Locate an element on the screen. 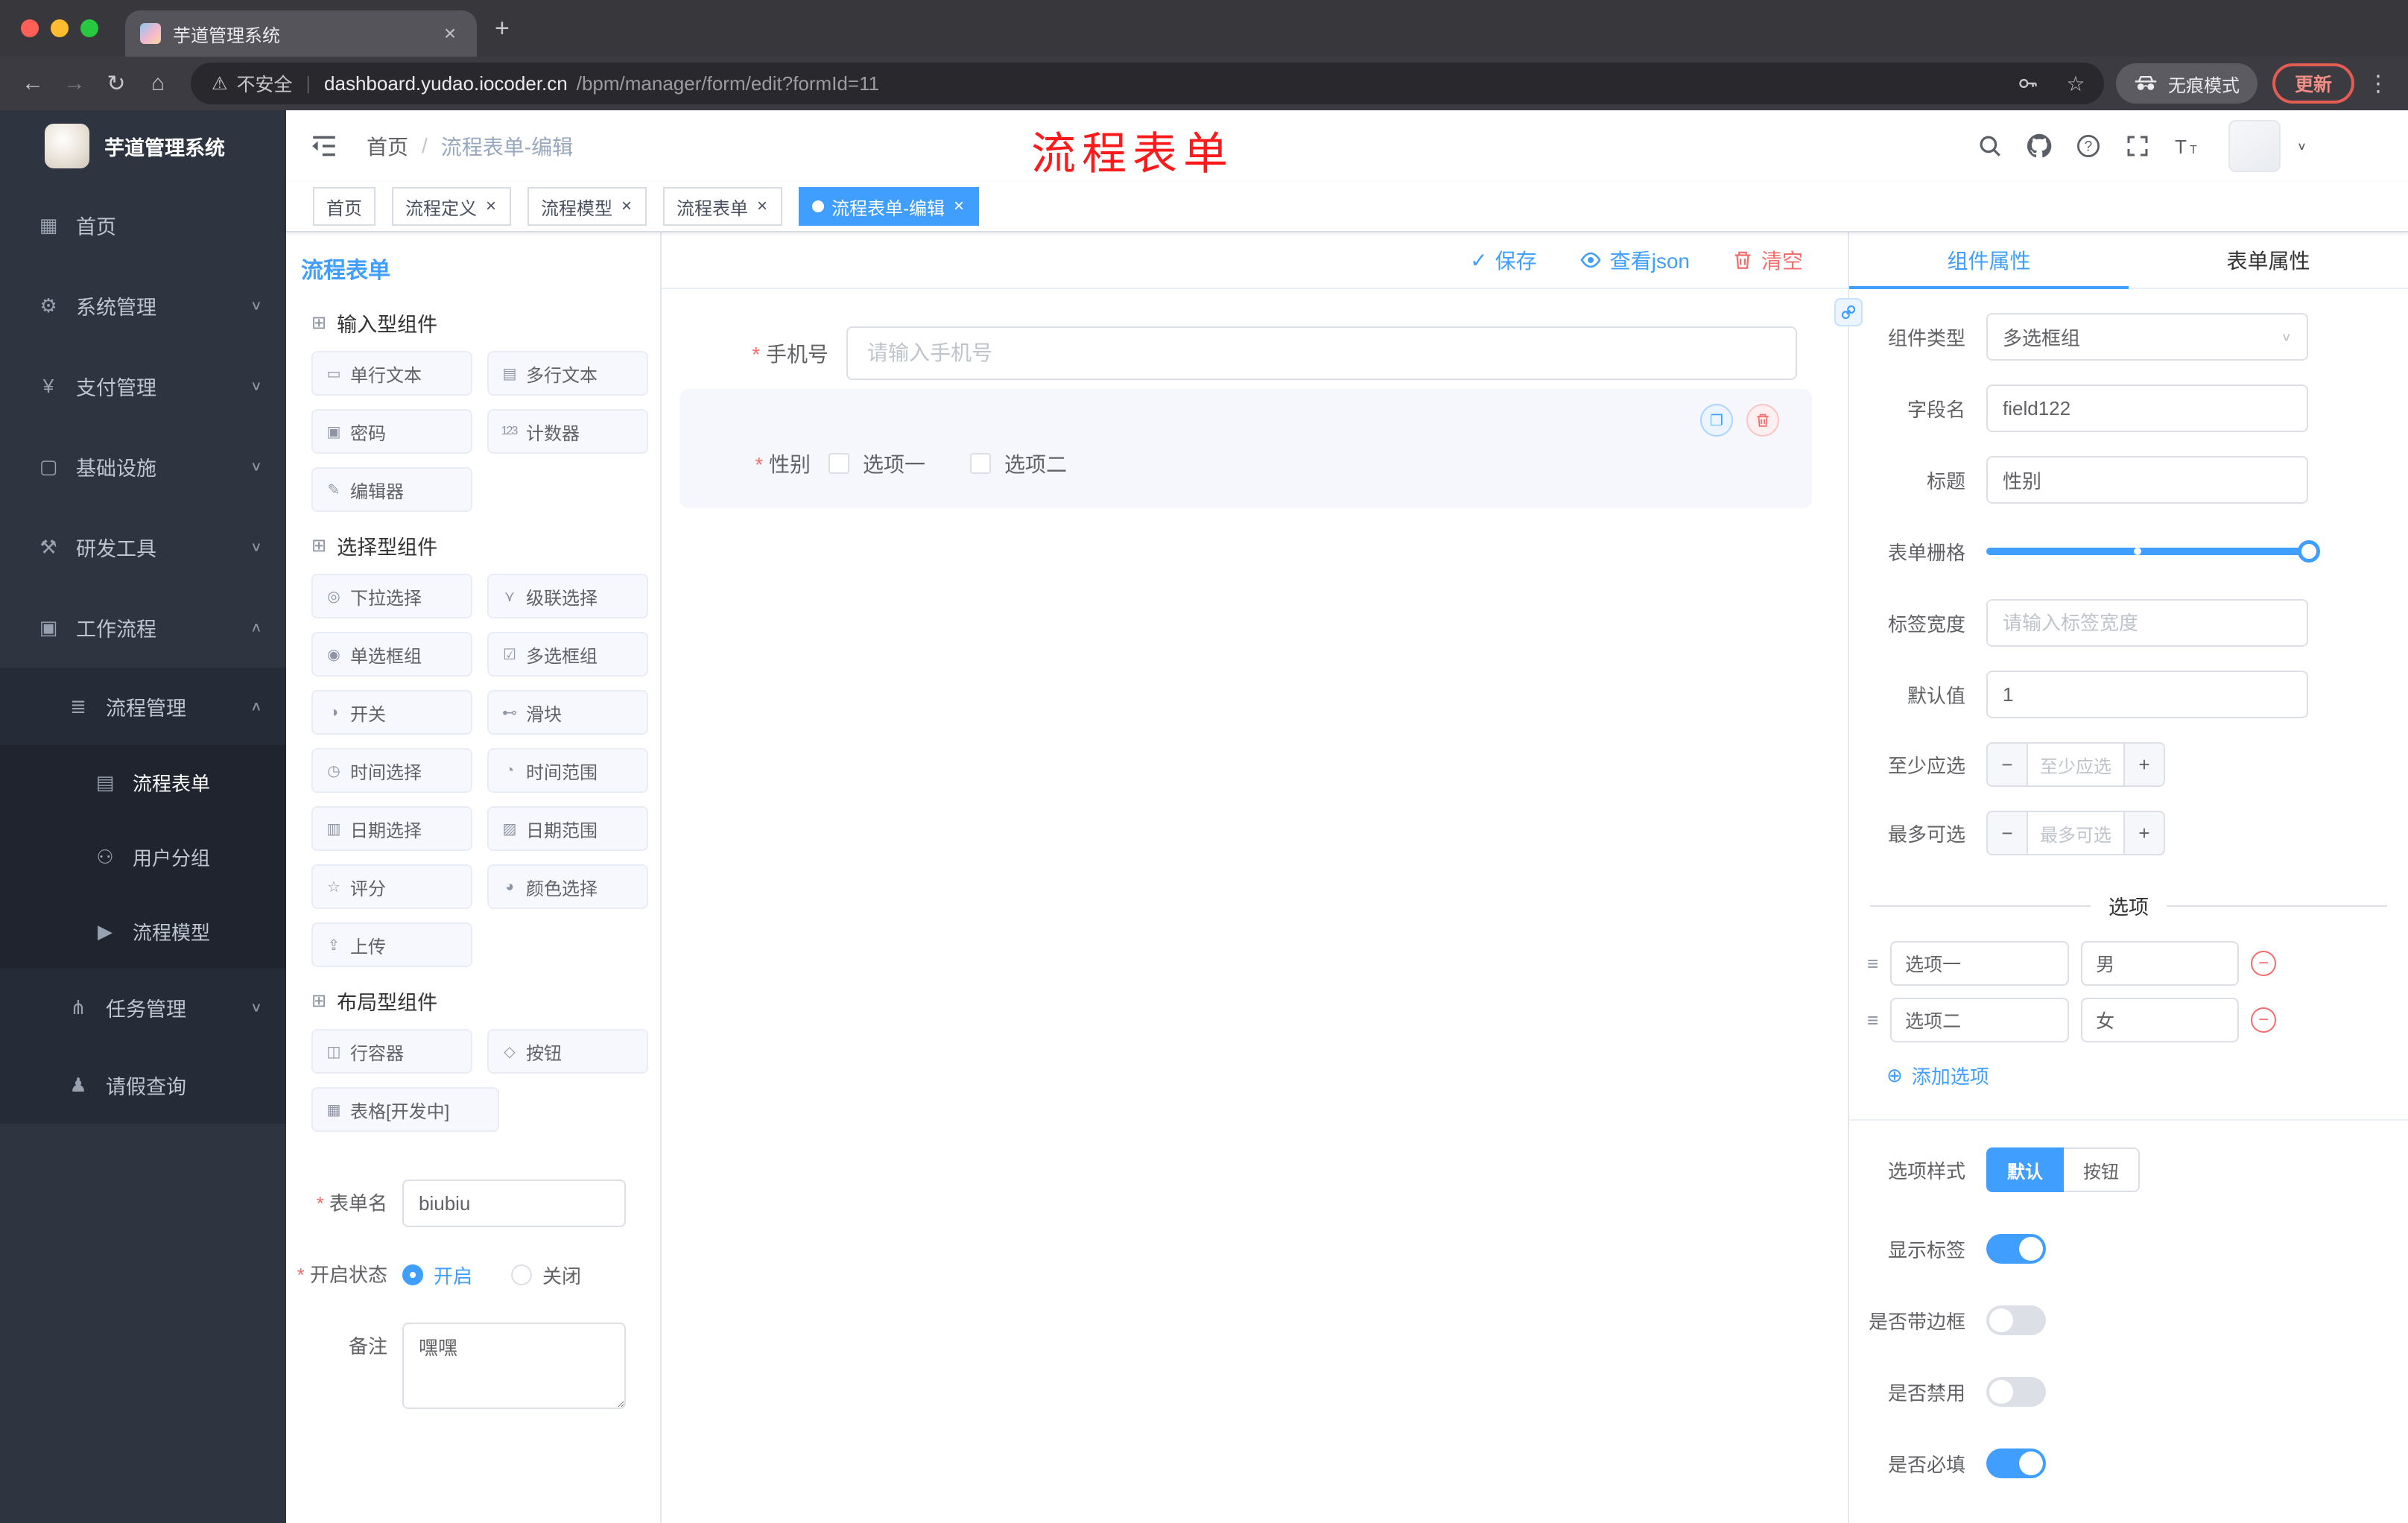 This screenshot has height=1523, width=2408. avatar-caret-icon: ∨ is located at coordinates (2302, 146).